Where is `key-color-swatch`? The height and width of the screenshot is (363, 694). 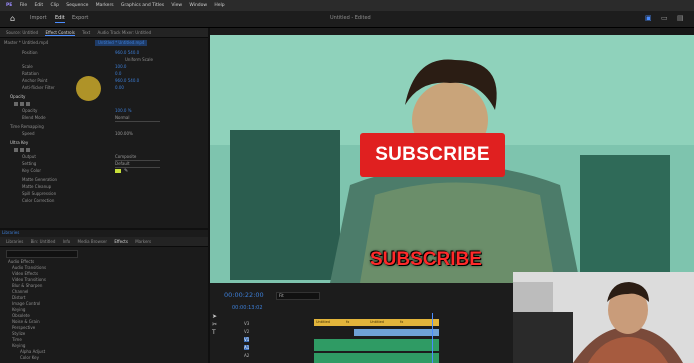 key-color-swatch is located at coordinates (118, 171).